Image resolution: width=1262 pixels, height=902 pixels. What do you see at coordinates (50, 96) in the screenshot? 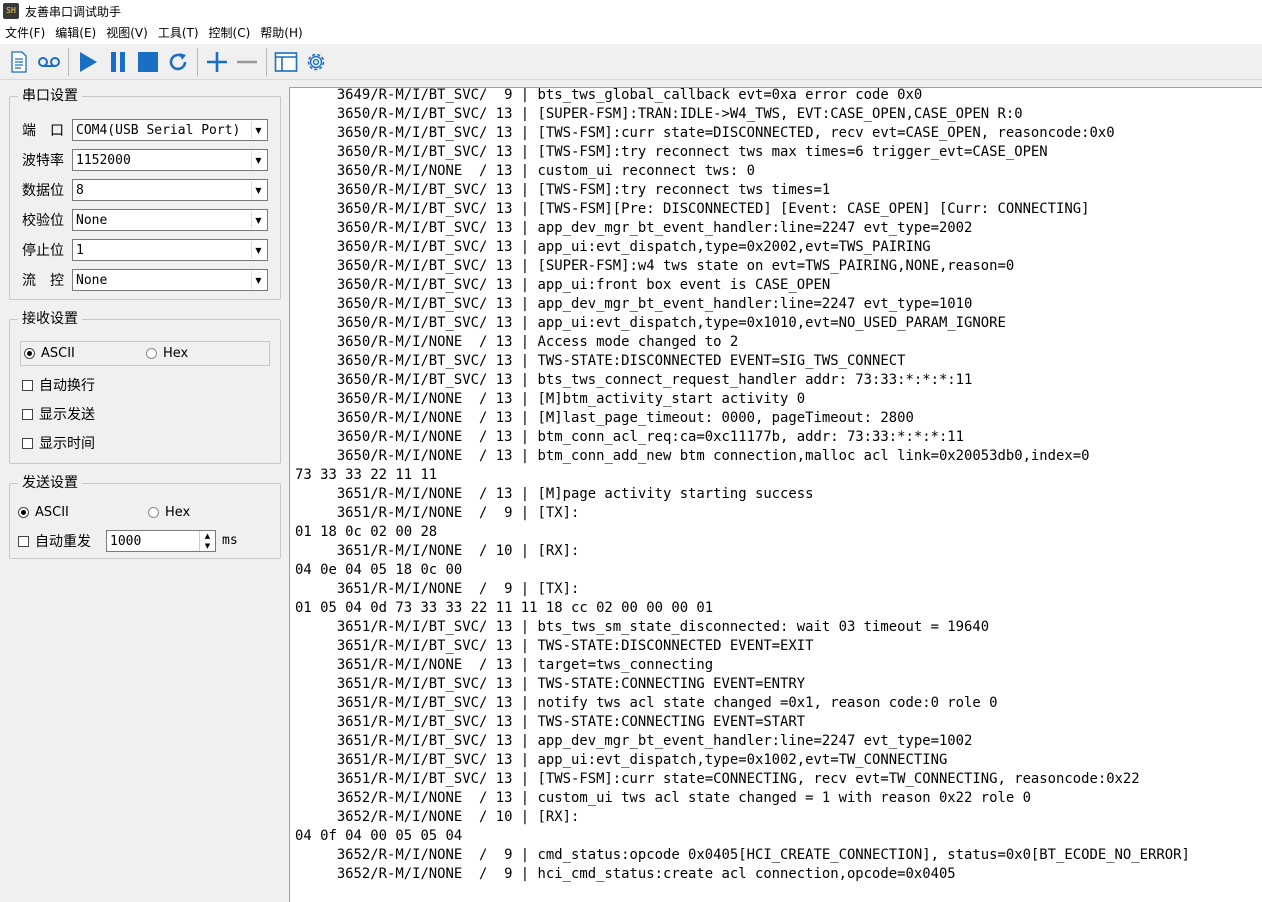
I see `serial-settings-title: 串口设置` at bounding box center [50, 96].